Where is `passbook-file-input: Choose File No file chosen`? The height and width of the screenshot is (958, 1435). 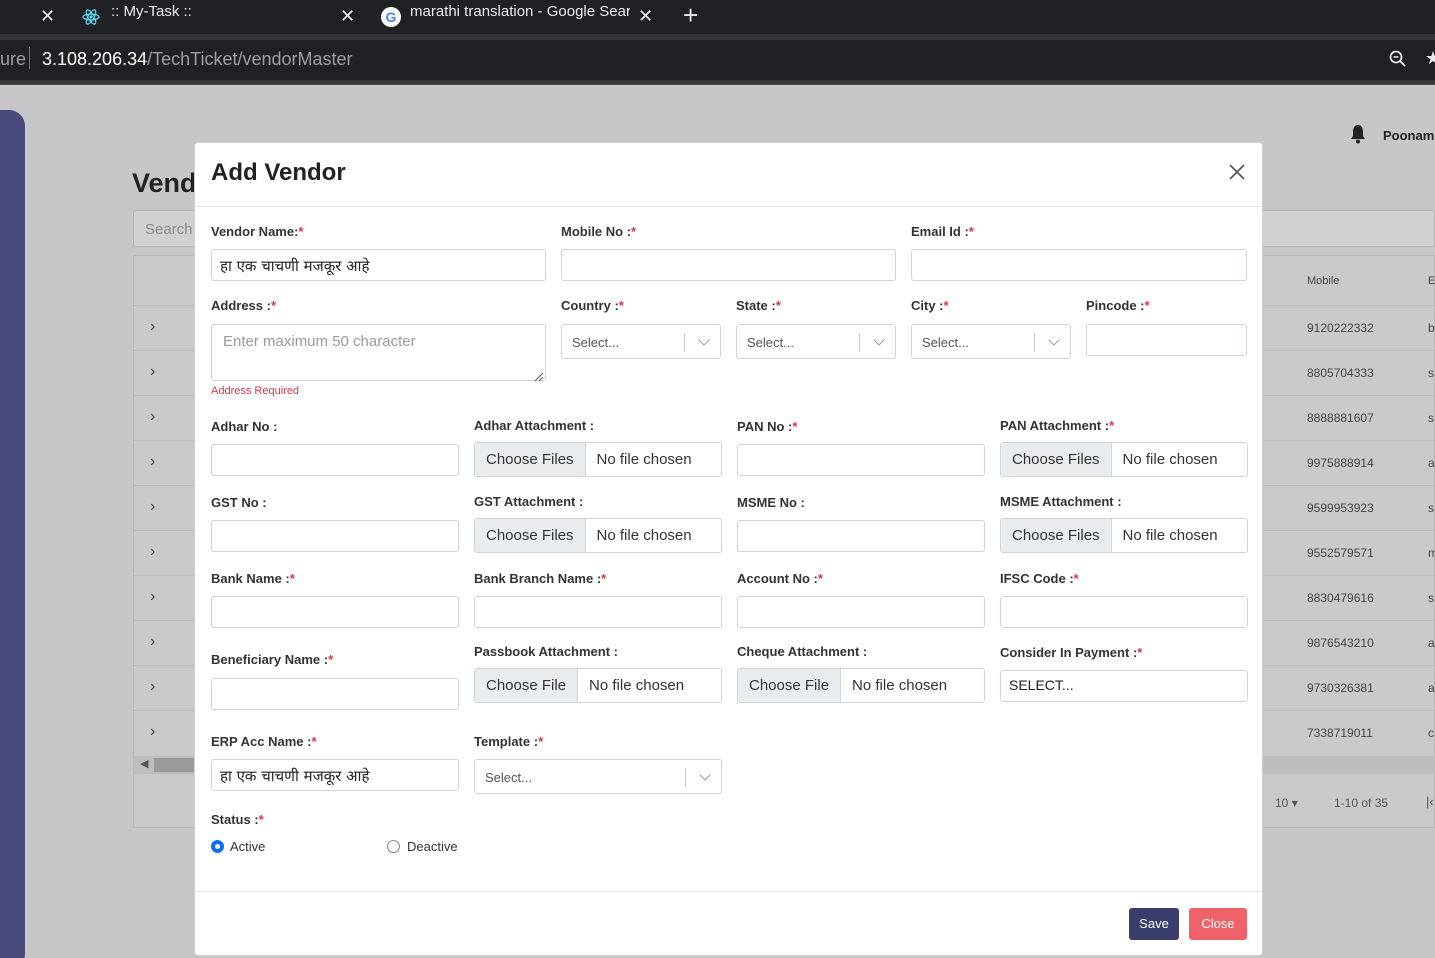
passbook-file-input: Choose File No file chosen is located at coordinates (598, 685).